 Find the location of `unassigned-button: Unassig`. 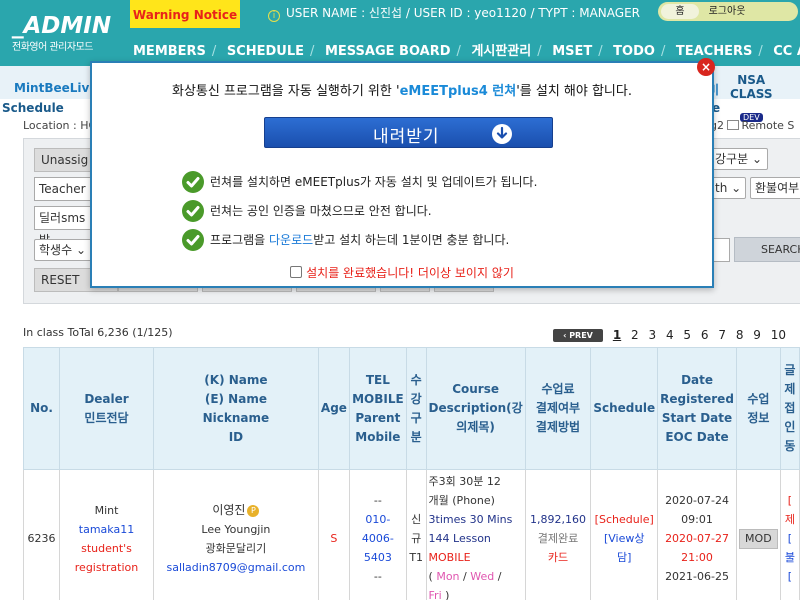

unassigned-button: Unassig is located at coordinates (66, 160).